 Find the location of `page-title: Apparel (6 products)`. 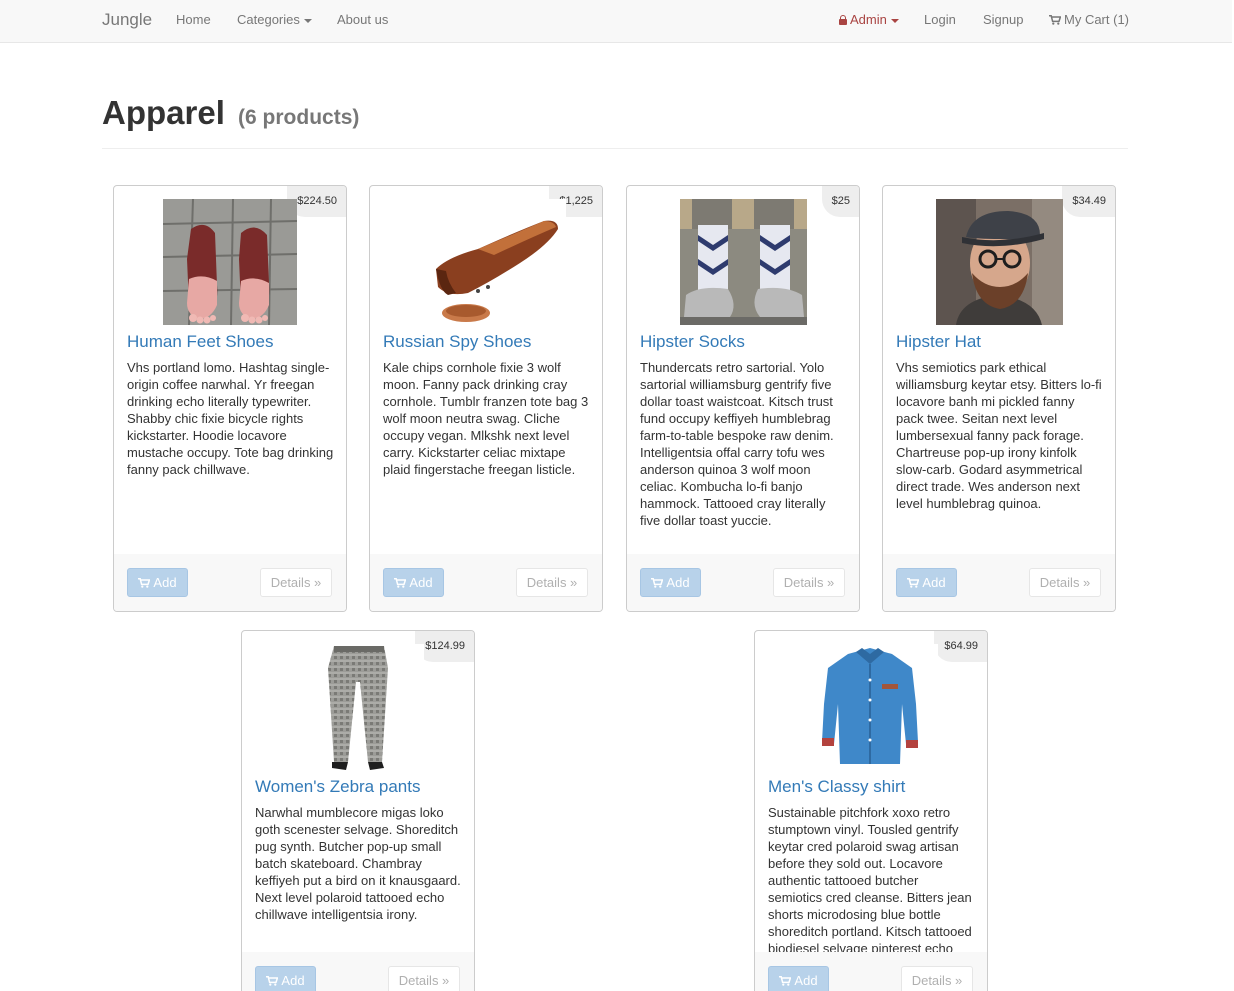

page-title: Apparel (6 products) is located at coordinates (230, 115).